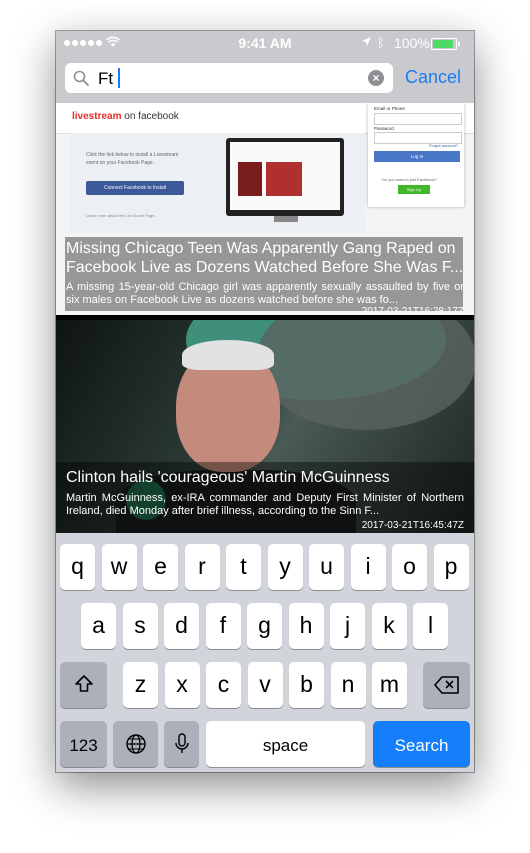  Describe the element at coordinates (445, 44) in the screenshot. I see `battery-icon` at that location.